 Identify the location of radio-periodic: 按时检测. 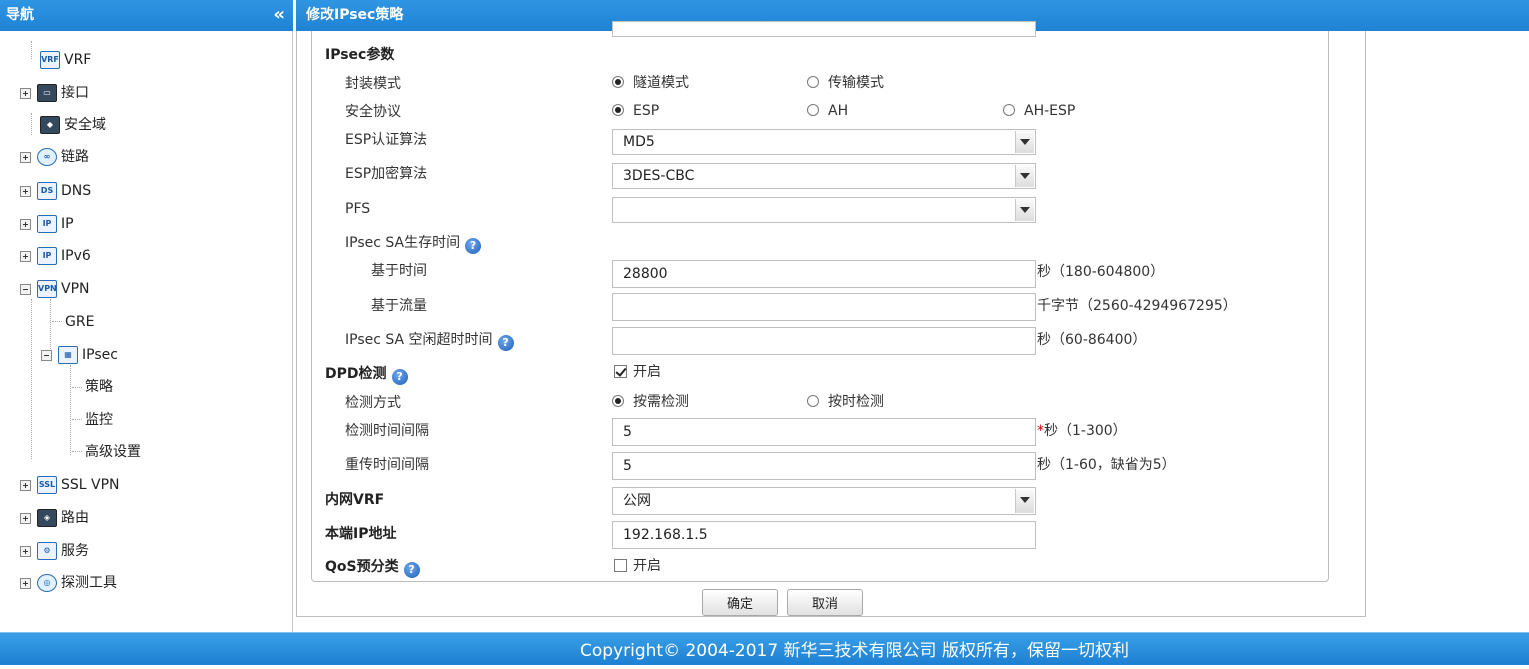
(845, 402).